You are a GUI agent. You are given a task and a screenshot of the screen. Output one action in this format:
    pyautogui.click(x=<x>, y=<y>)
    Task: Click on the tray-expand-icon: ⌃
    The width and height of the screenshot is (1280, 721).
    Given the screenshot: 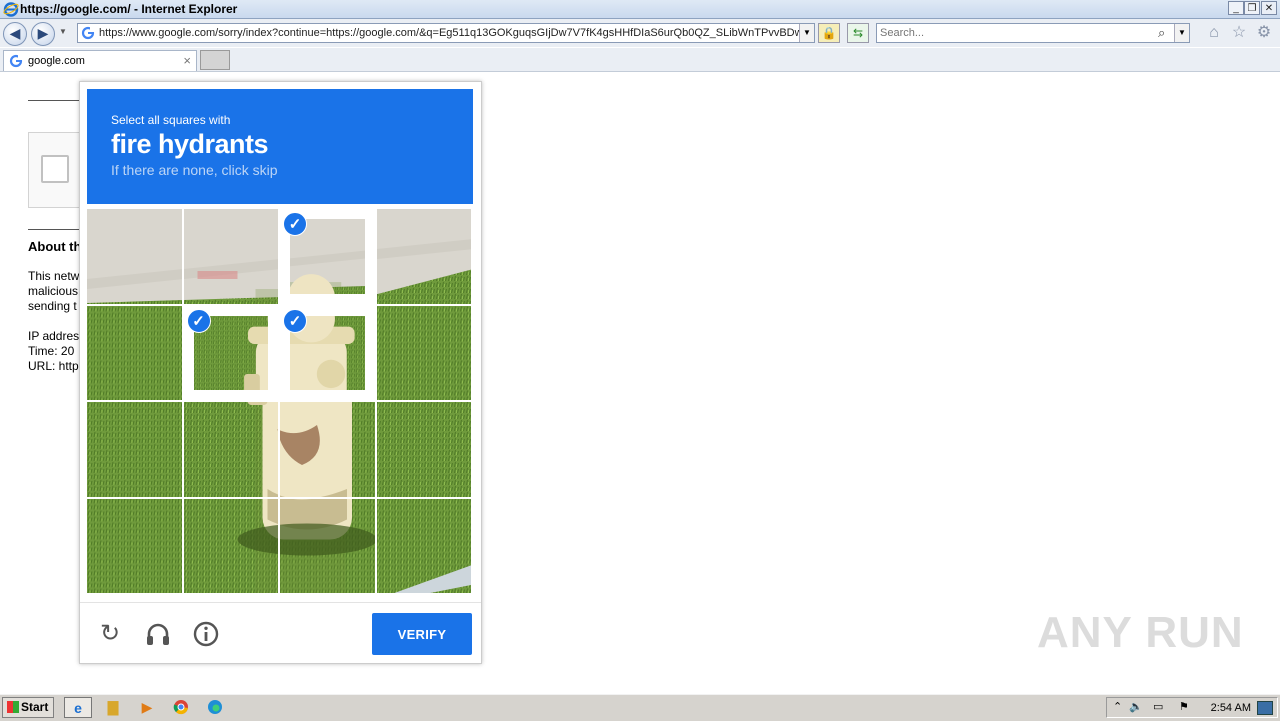 What is the action you would take?
    pyautogui.click(x=1117, y=706)
    